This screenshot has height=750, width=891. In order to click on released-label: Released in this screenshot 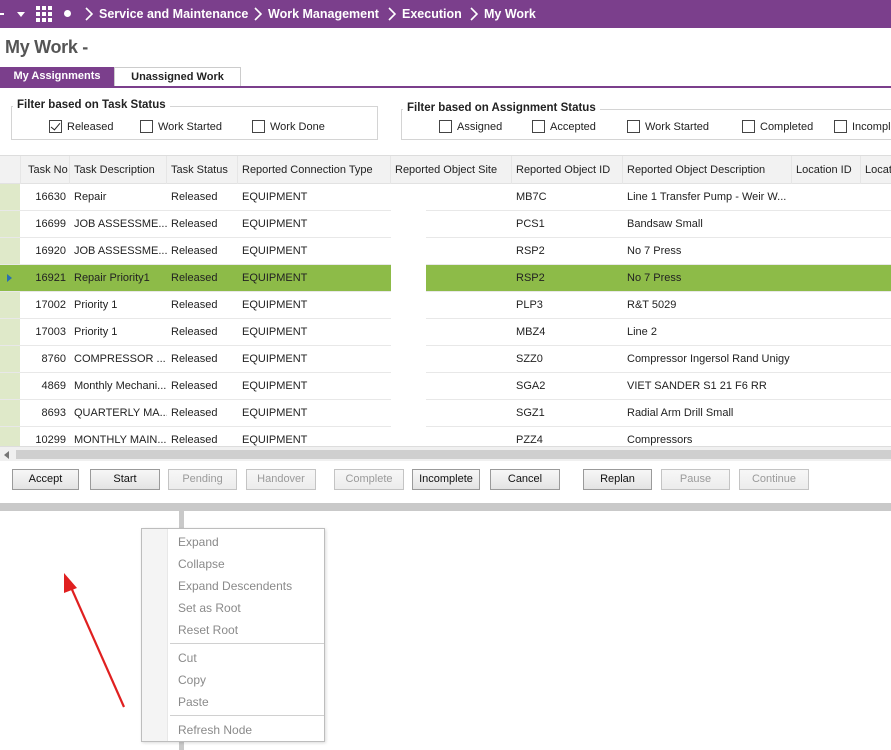, I will do `click(90, 127)`.